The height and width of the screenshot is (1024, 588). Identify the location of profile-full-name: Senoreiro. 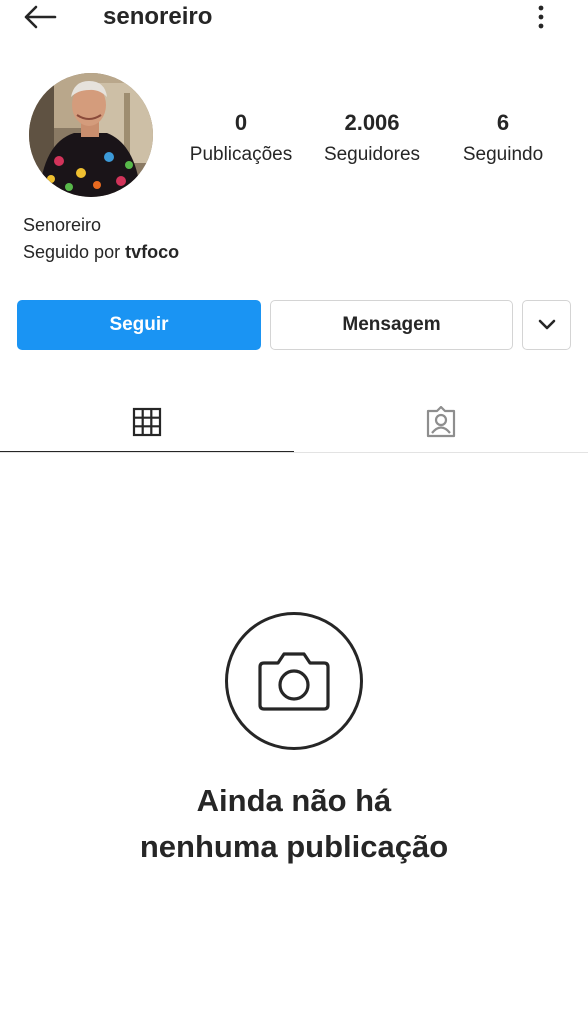
(62, 225).